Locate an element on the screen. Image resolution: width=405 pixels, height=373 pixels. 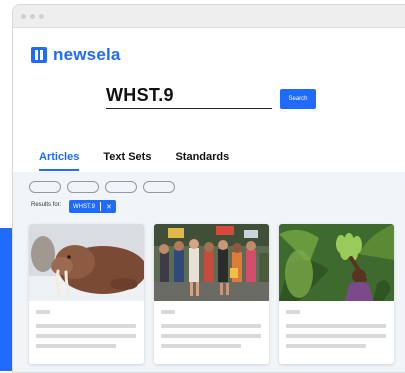
walrus-photo is located at coordinates (86, 262).